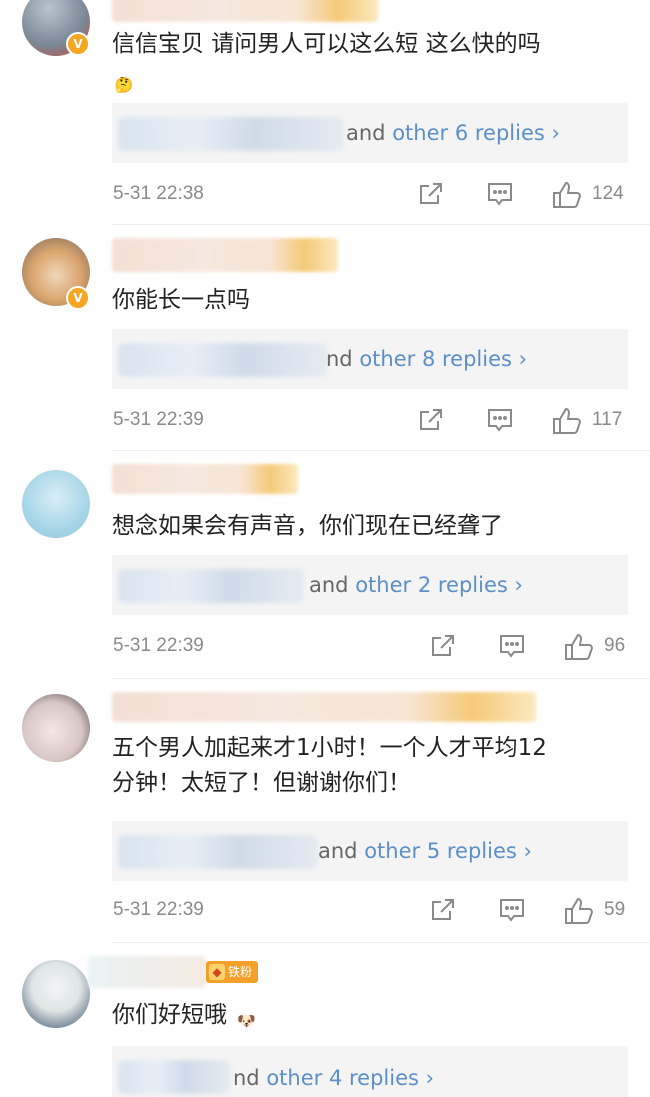 The image size is (650, 1097). What do you see at coordinates (326, 44) in the screenshot?
I see `comment-text-content: 信信宝贝 请问男人可以这么短 这么快的吗` at bounding box center [326, 44].